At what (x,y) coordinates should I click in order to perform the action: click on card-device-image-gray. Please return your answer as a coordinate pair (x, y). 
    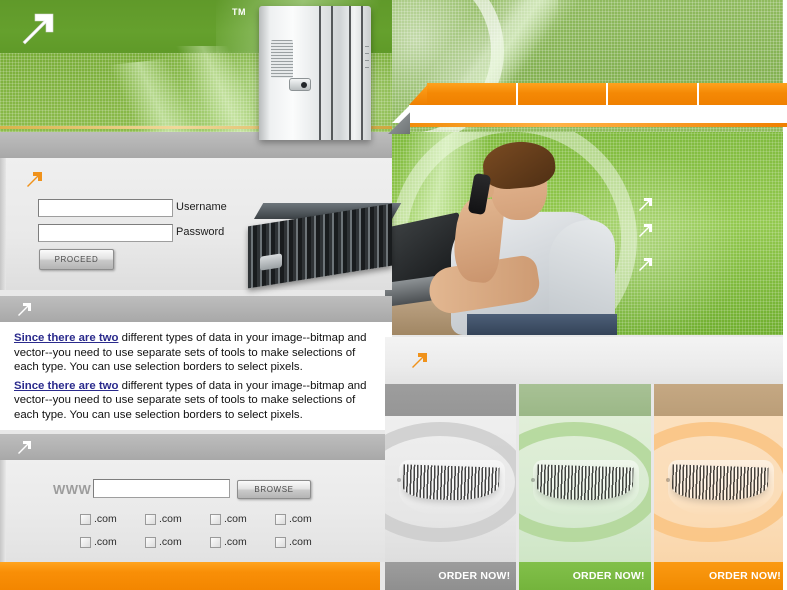
    Looking at the image, I should click on (451, 483).